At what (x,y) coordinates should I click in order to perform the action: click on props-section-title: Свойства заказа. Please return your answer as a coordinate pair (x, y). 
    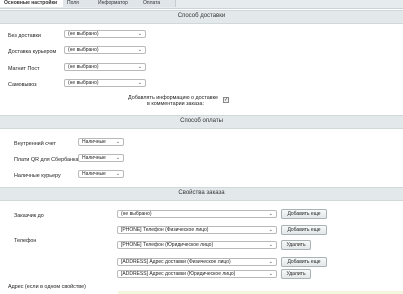
    Looking at the image, I should click on (201, 193).